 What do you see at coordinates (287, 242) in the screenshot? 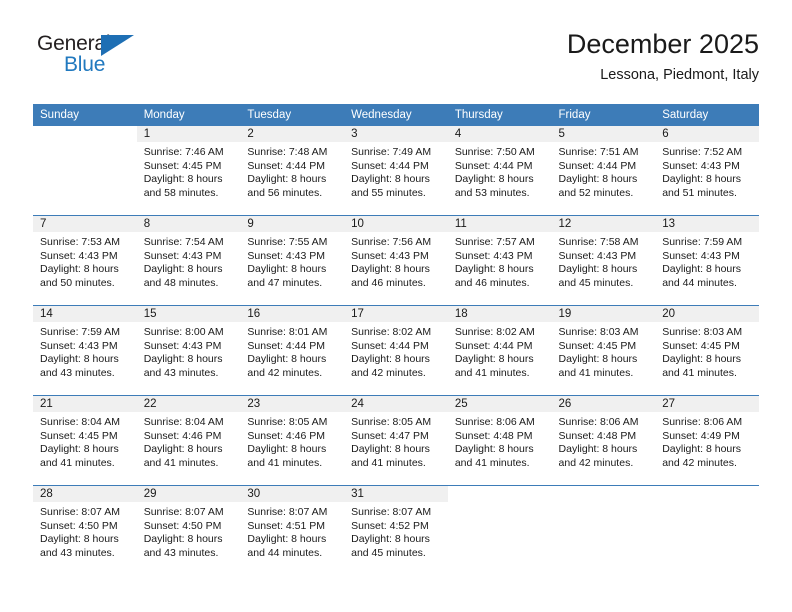
I see `sunrise-text: Sunrise: 7:55 AM` at bounding box center [287, 242].